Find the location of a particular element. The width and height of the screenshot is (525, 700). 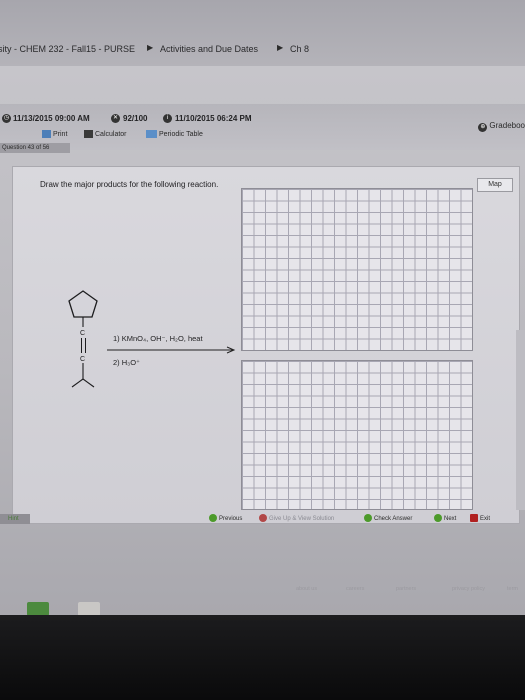

exit-label: Exit is located at coordinates (485, 519).